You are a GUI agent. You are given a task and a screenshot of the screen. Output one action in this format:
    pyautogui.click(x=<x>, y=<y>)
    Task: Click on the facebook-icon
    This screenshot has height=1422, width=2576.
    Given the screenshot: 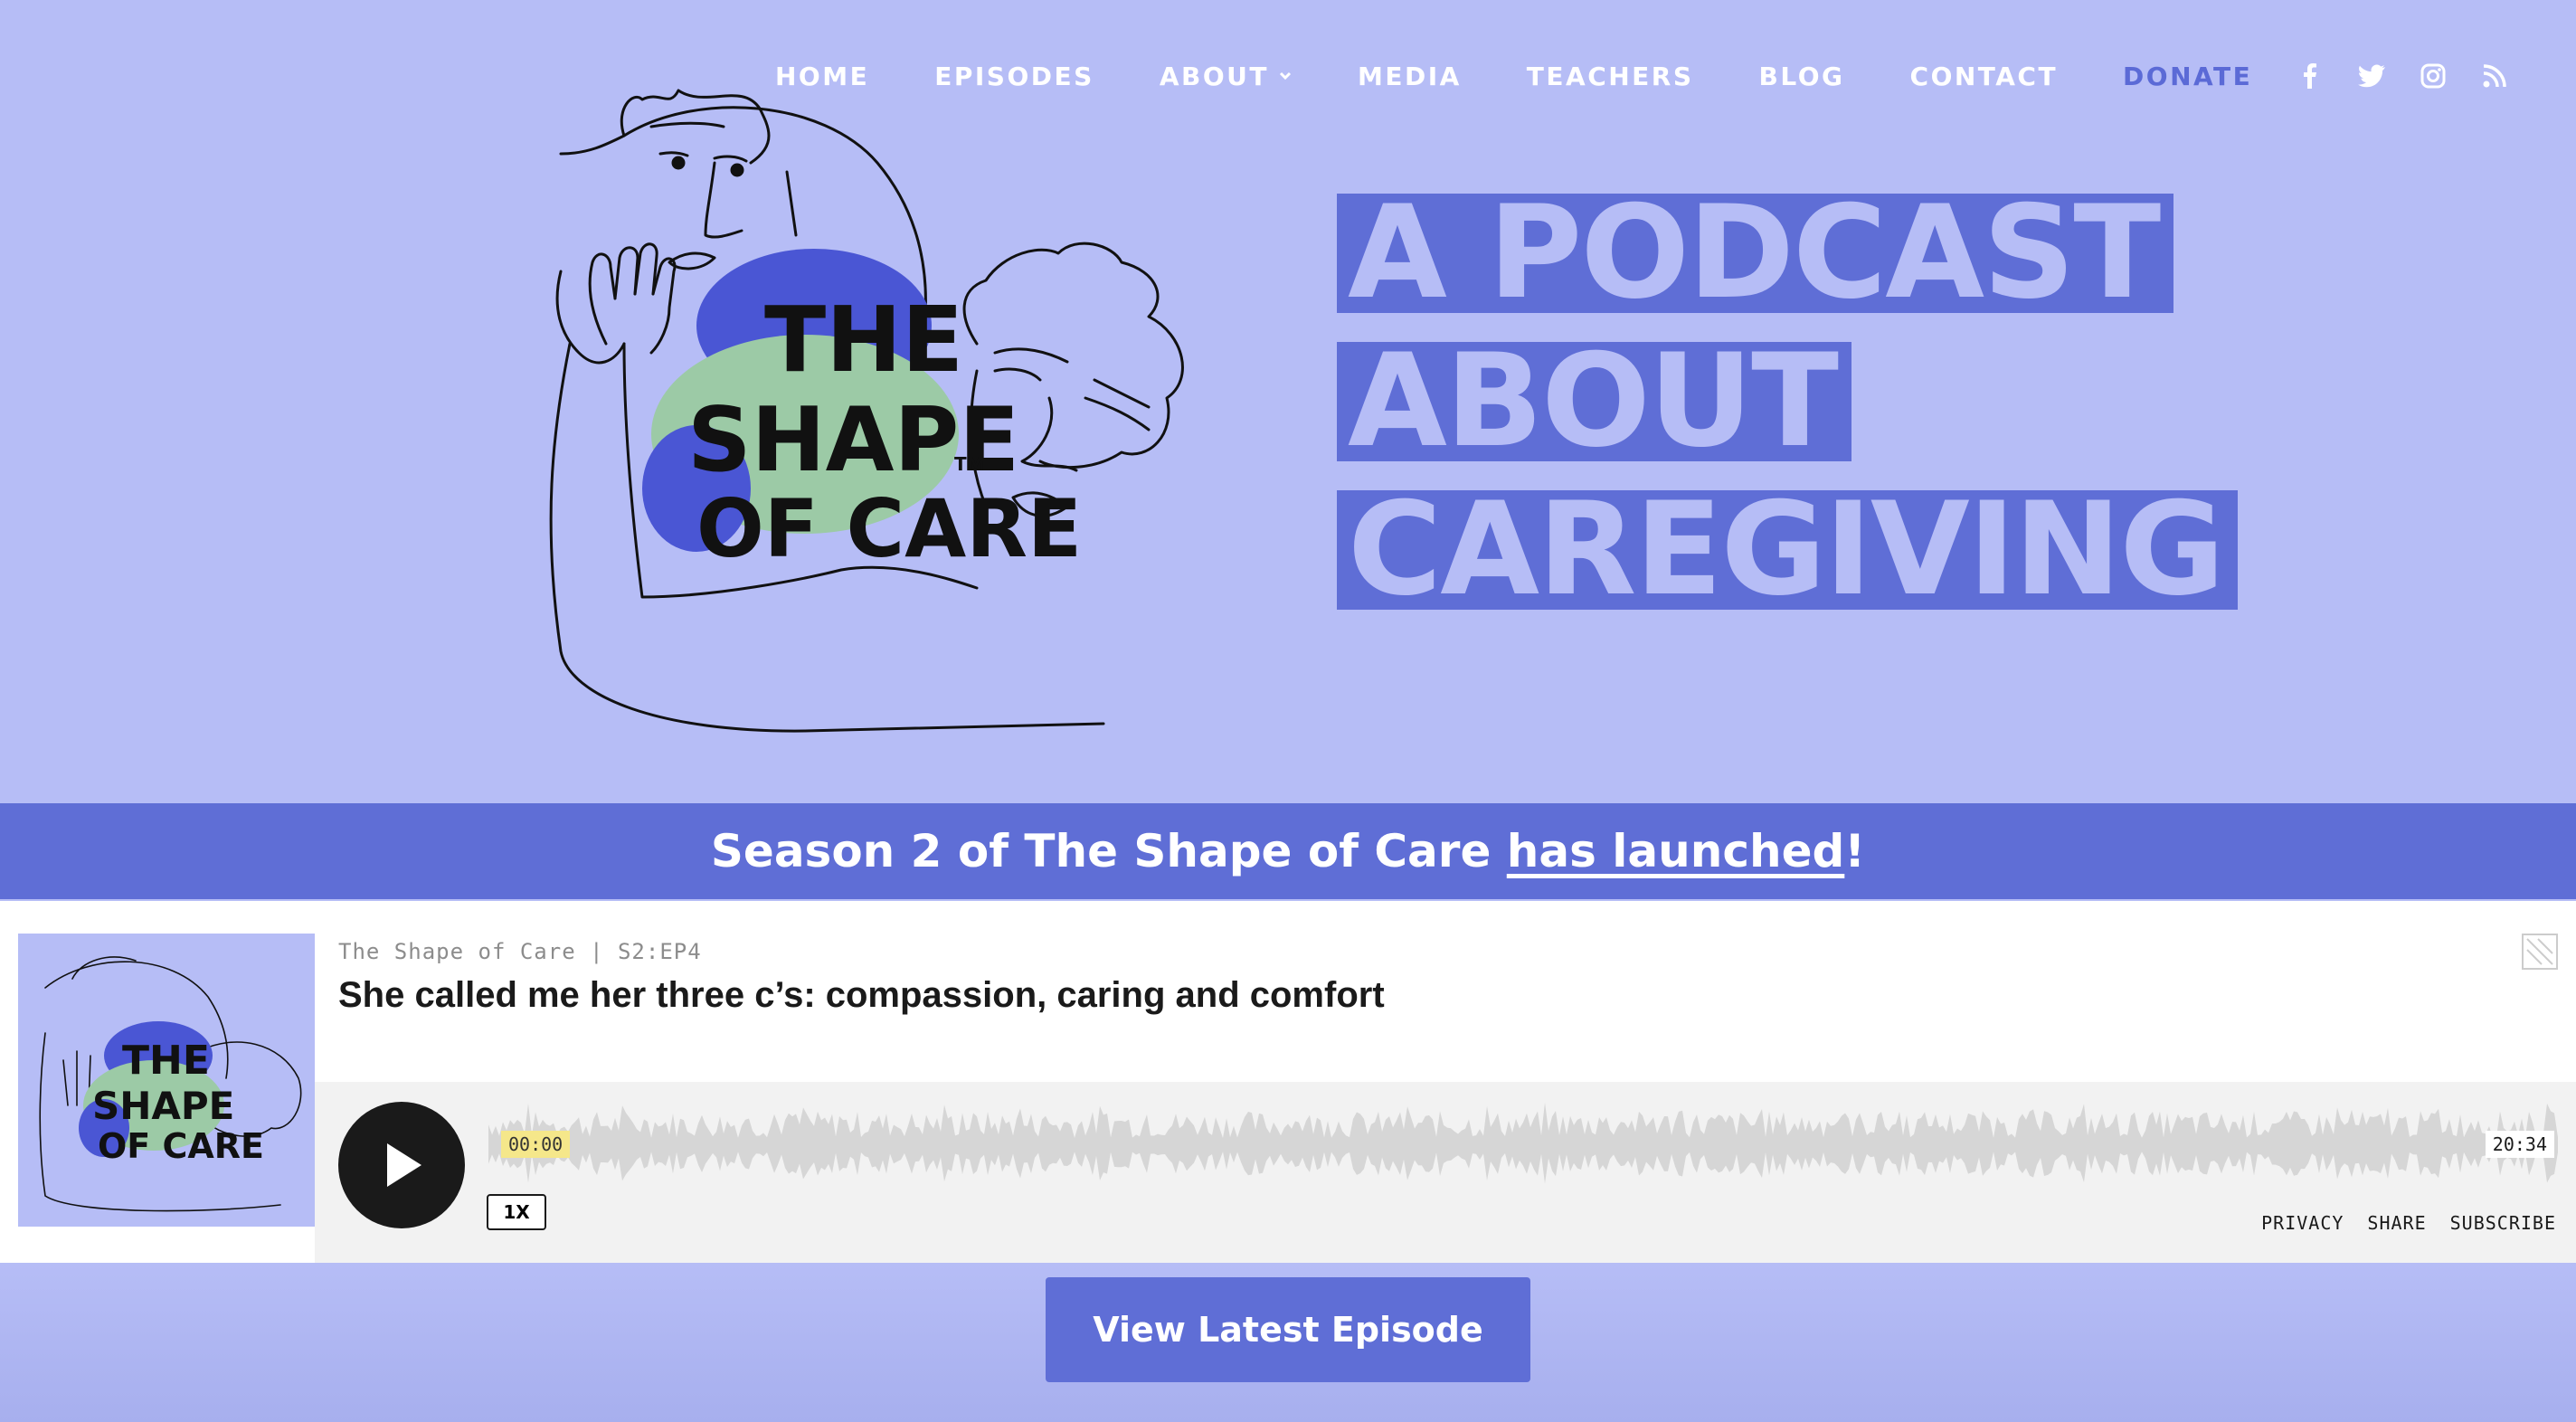 What is the action you would take?
    pyautogui.click(x=2311, y=76)
    